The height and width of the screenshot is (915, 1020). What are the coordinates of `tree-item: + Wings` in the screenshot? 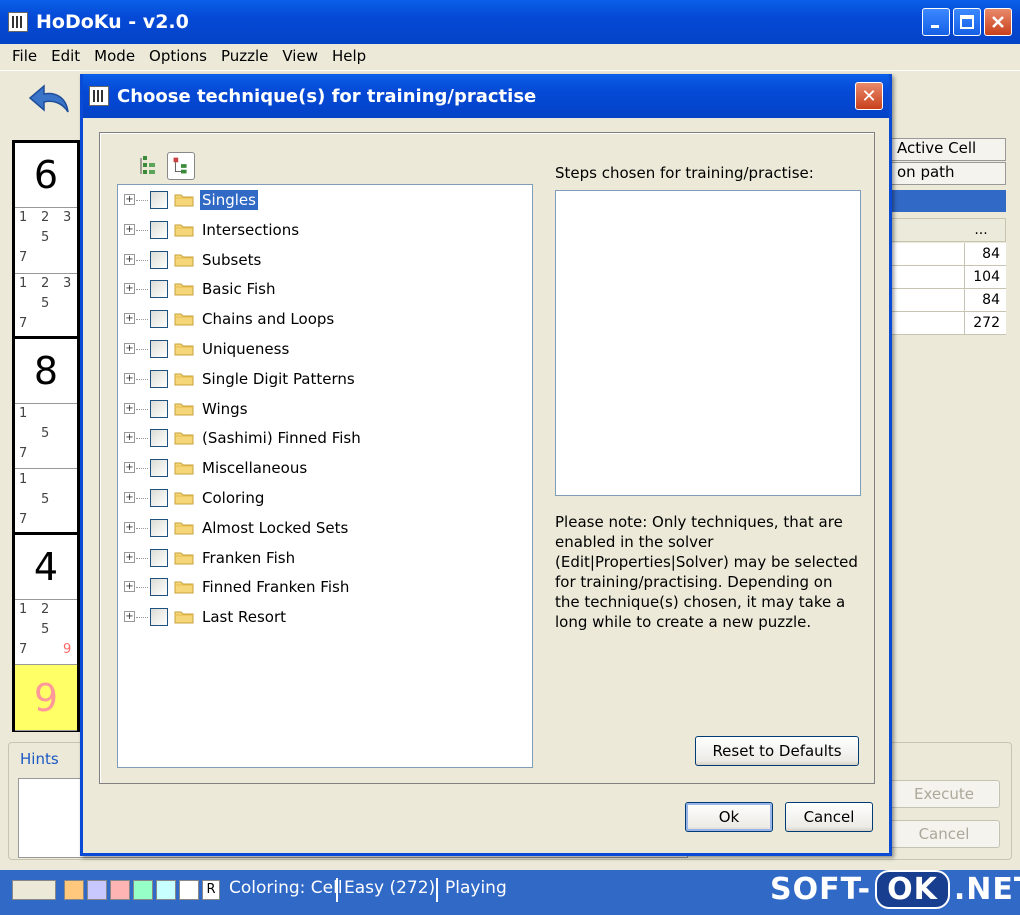 It's located at (325, 409).